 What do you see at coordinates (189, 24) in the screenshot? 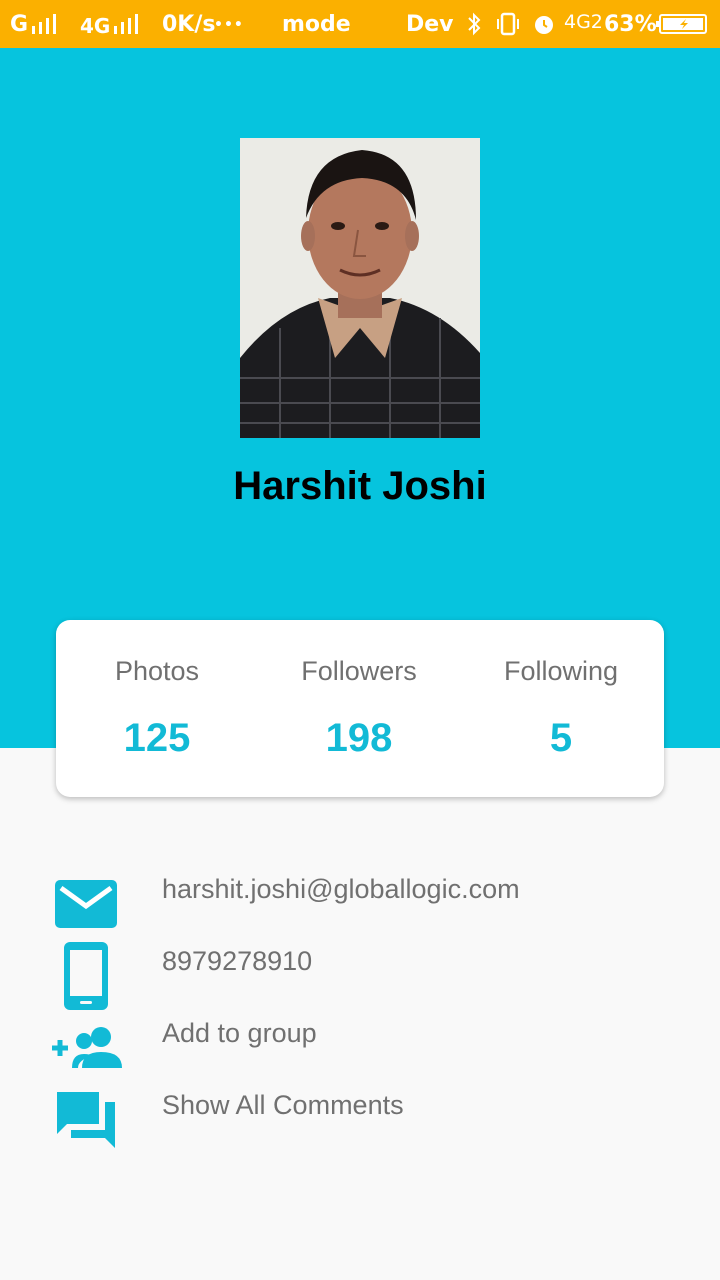
I see `network-speed: 0K/s` at bounding box center [189, 24].